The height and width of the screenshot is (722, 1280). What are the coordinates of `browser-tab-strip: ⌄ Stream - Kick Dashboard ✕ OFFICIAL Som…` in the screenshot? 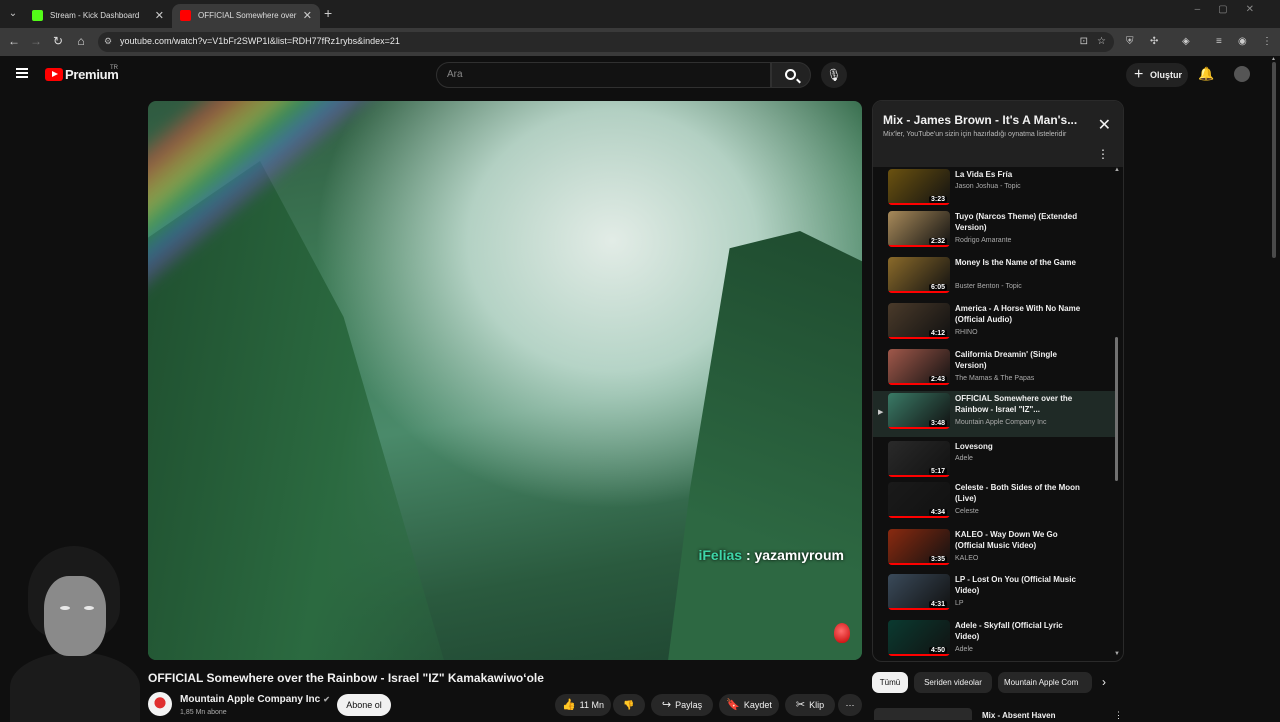 It's located at (640, 14).